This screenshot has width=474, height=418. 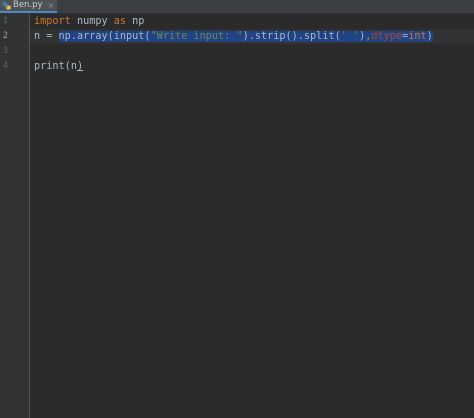 What do you see at coordinates (46, 36) in the screenshot?
I see `assignment-prefix: n =` at bounding box center [46, 36].